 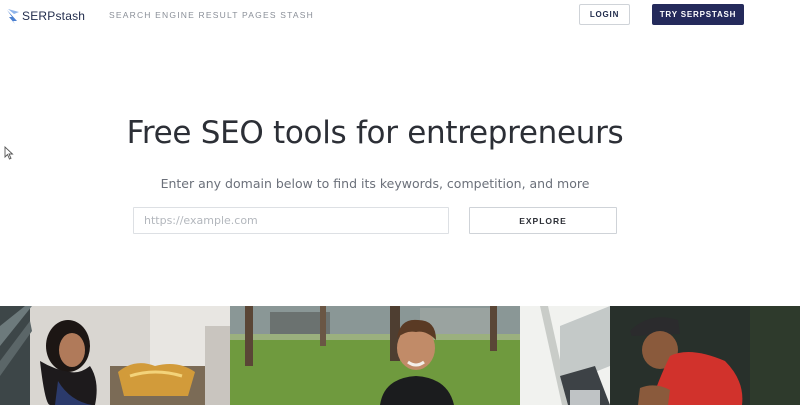 What do you see at coordinates (543, 220) in the screenshot?
I see `explore-button: EXPLORE` at bounding box center [543, 220].